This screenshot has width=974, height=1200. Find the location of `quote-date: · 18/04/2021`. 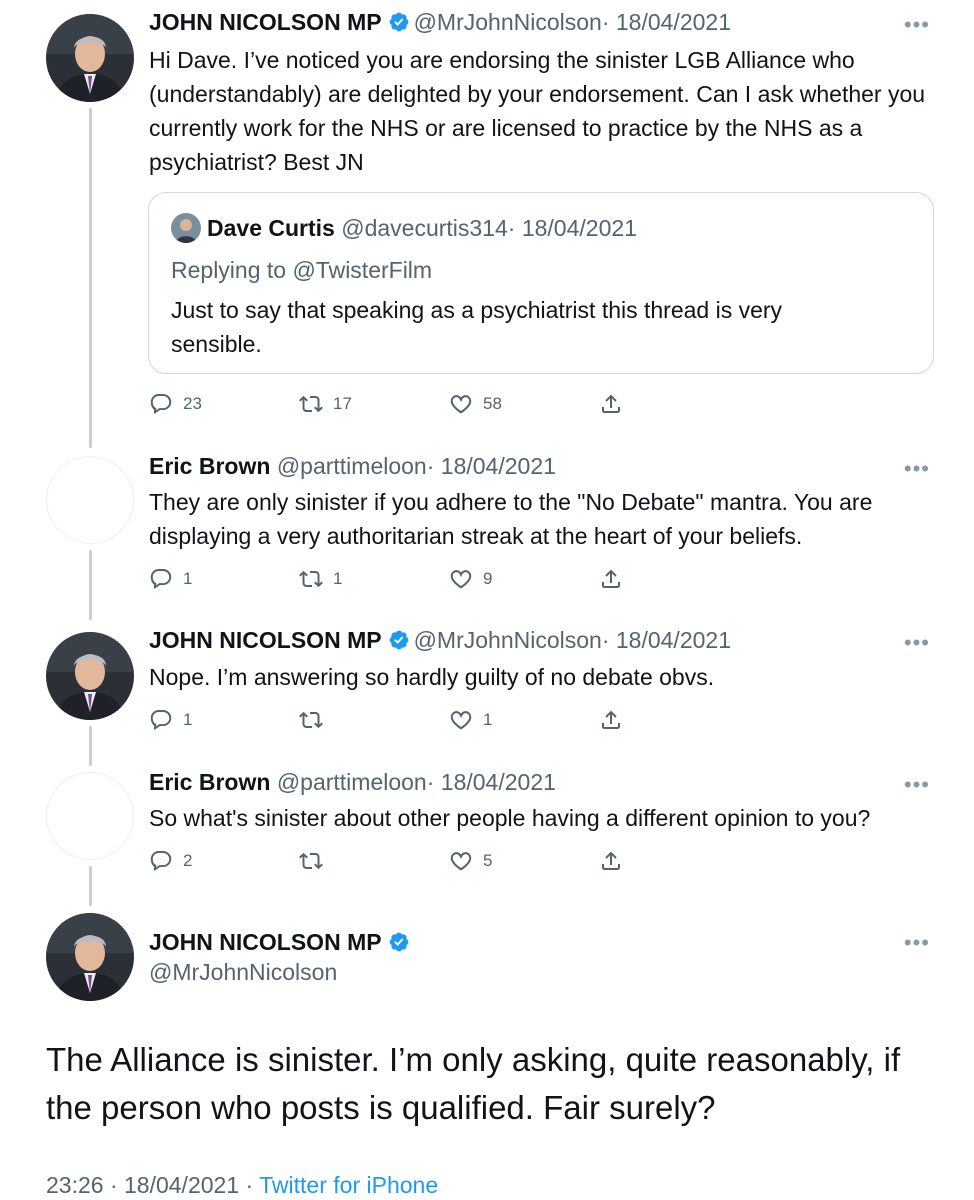

quote-date: · 18/04/2021 is located at coordinates (572, 228).